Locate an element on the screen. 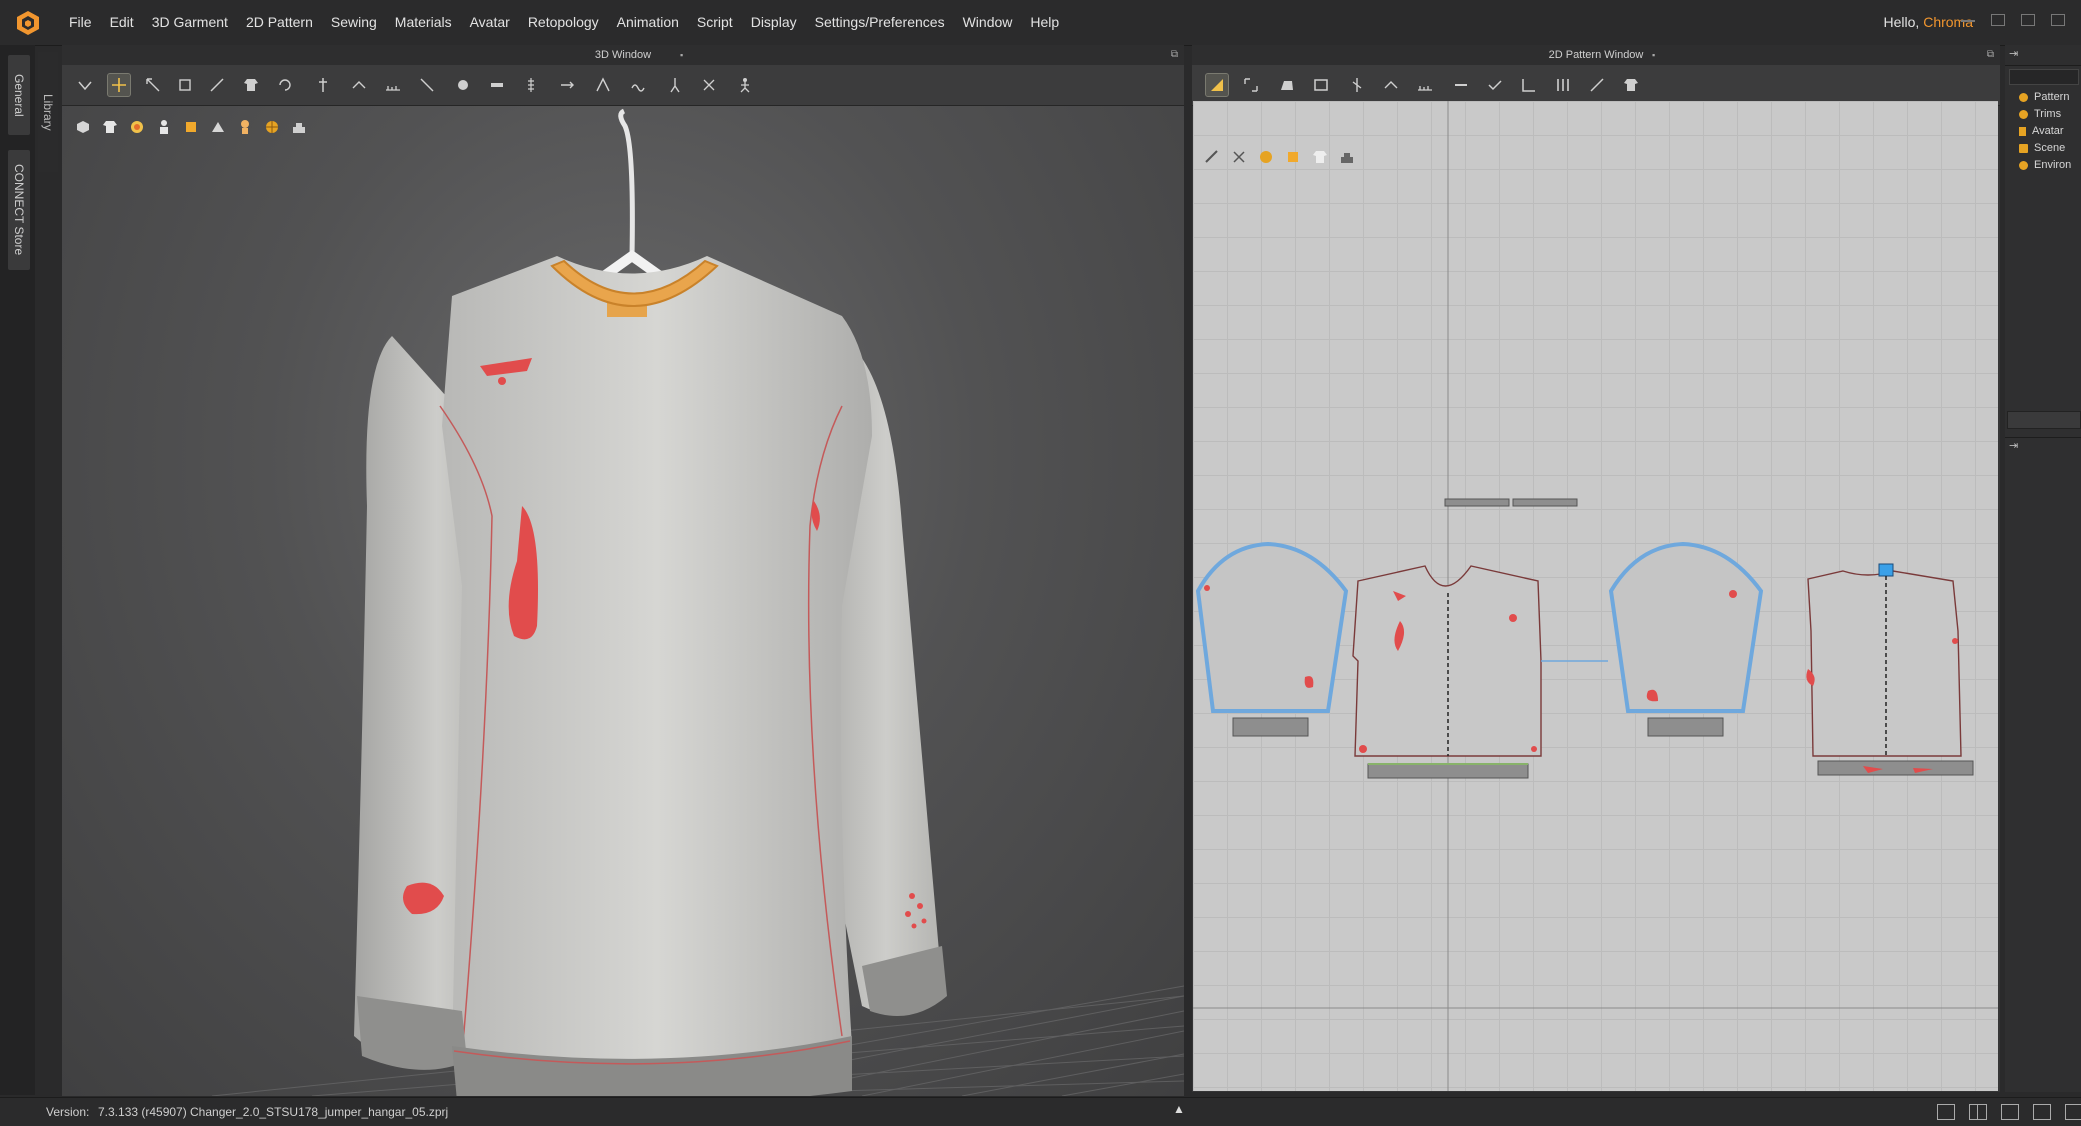  2d-window-title: 2D Pattern Window is located at coordinates (1596, 55).